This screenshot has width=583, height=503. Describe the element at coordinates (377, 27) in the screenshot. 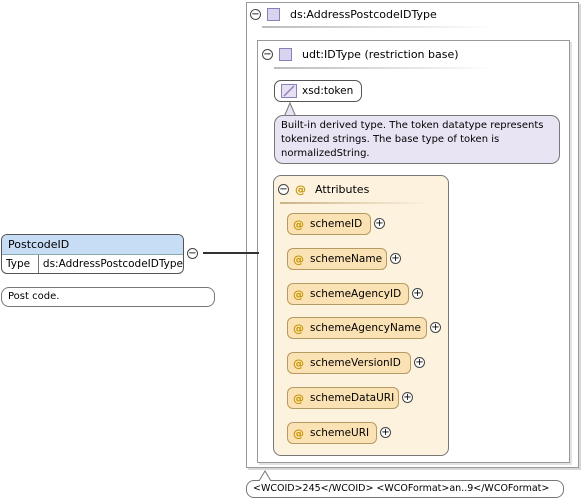

I see `outer-type-separator` at that location.